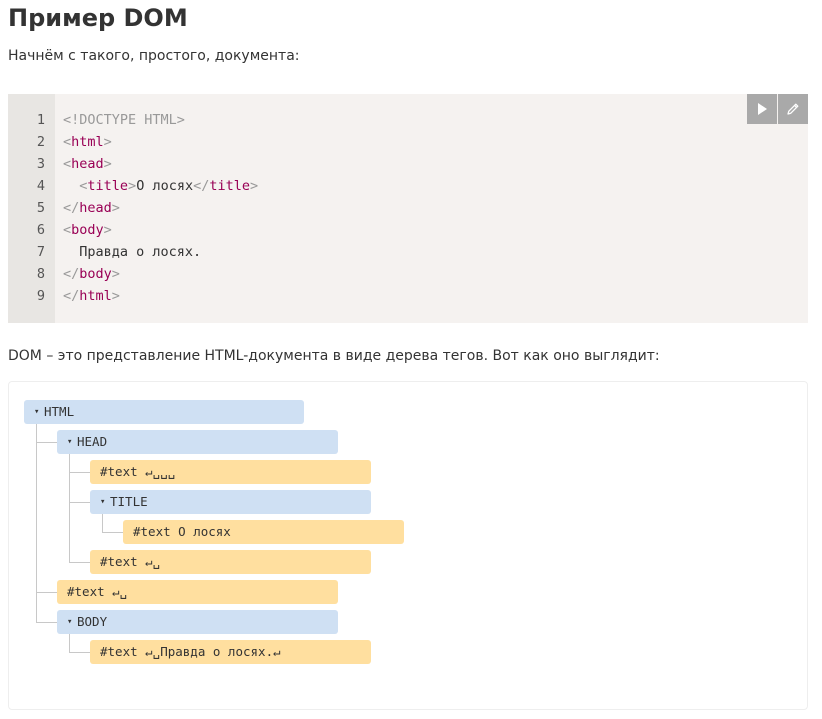  Describe the element at coordinates (169, 186) in the screenshot. I see `code-line: <title>О лосях</title>` at that location.